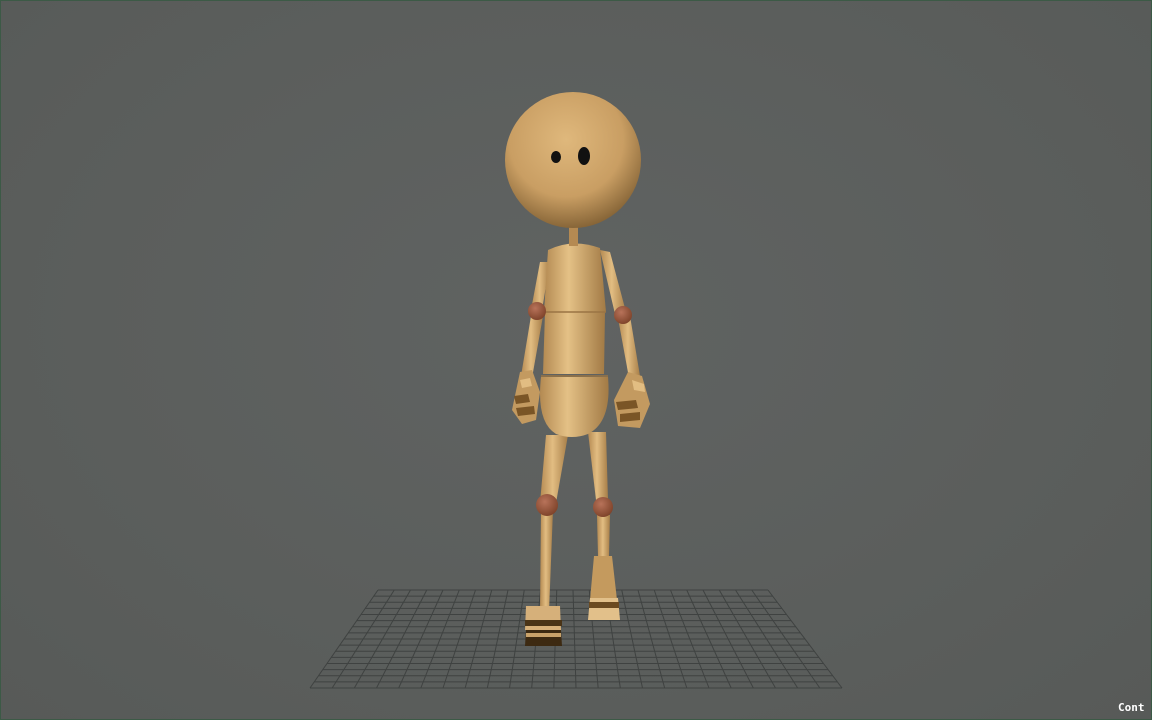 The image size is (1152, 720). What do you see at coordinates (1131, 707) in the screenshot?
I see `viewport-hud-label: Cont` at bounding box center [1131, 707].